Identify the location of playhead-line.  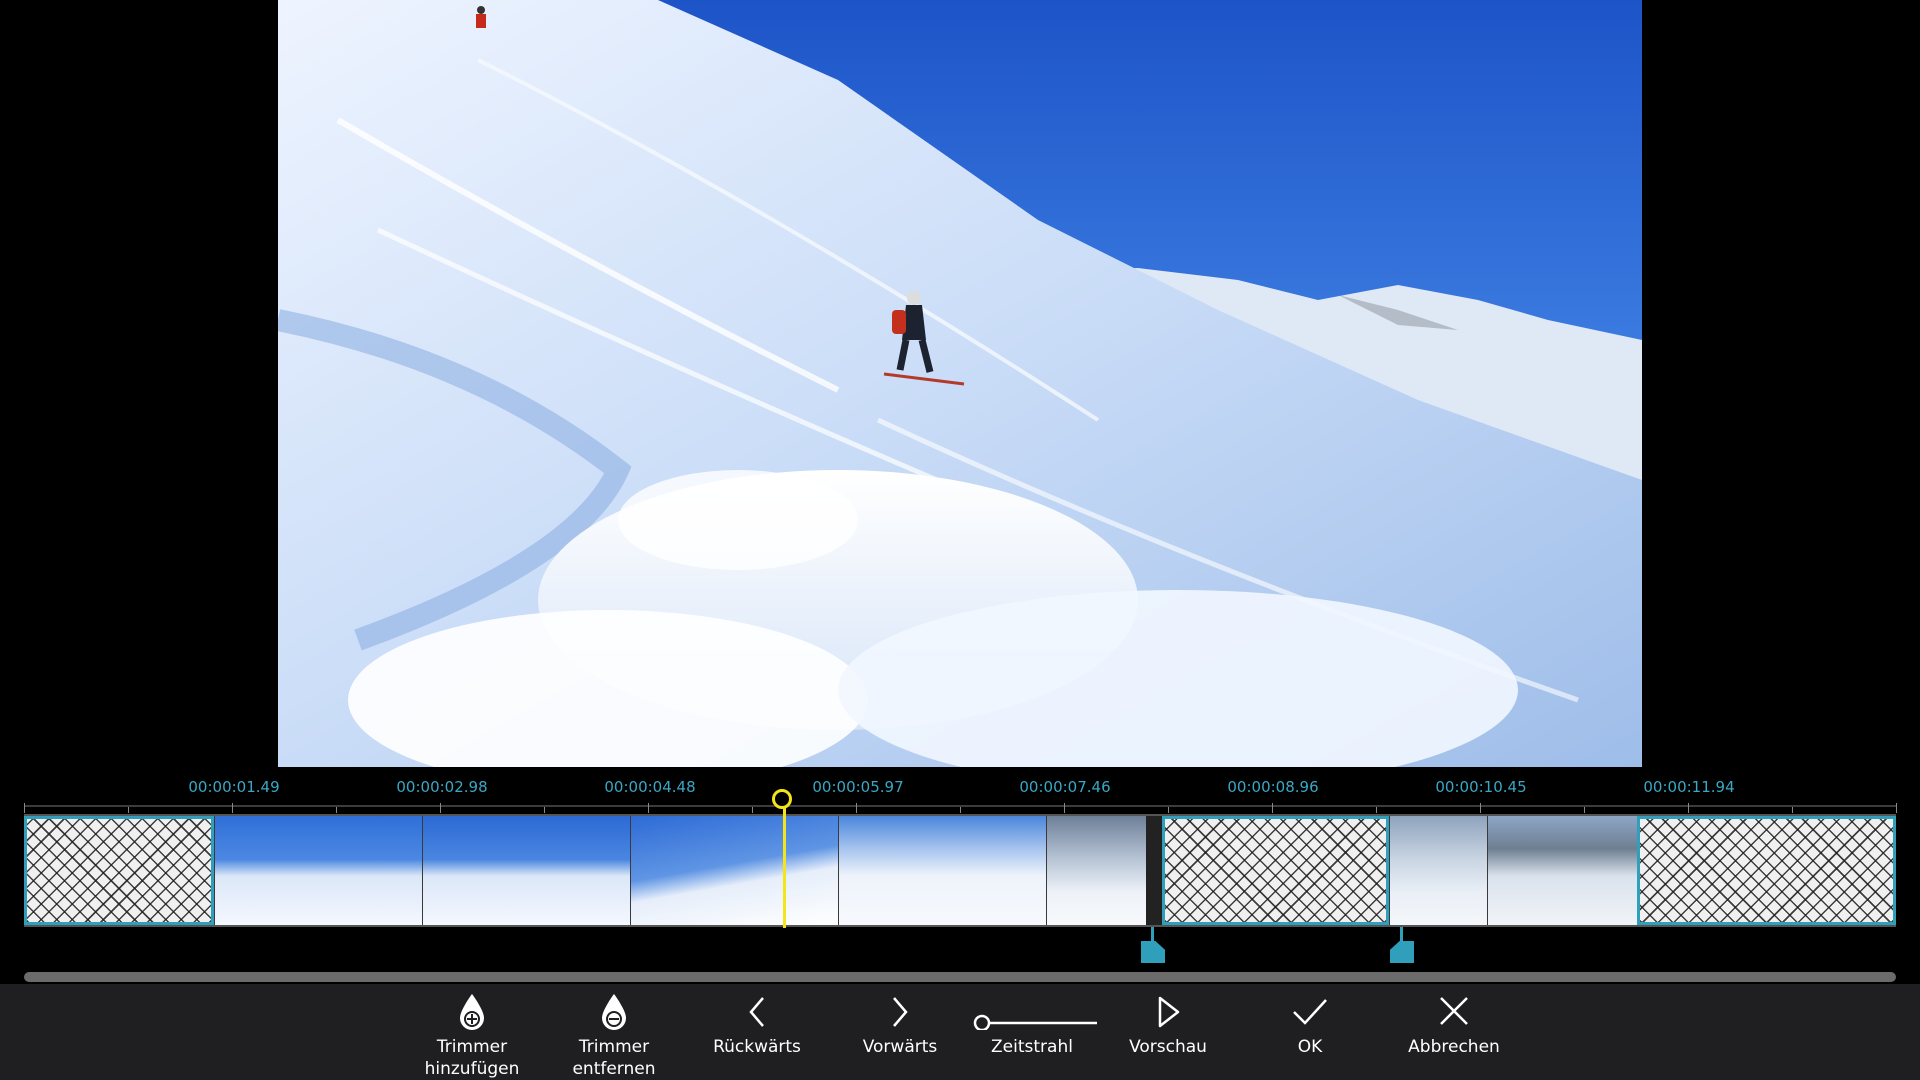
(784, 865).